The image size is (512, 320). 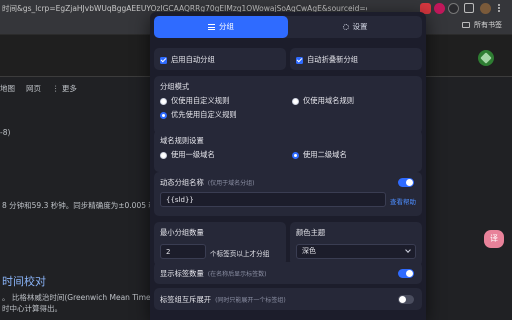 What do you see at coordinates (406, 273) in the screenshot?
I see `show-count-toggle` at bounding box center [406, 273].